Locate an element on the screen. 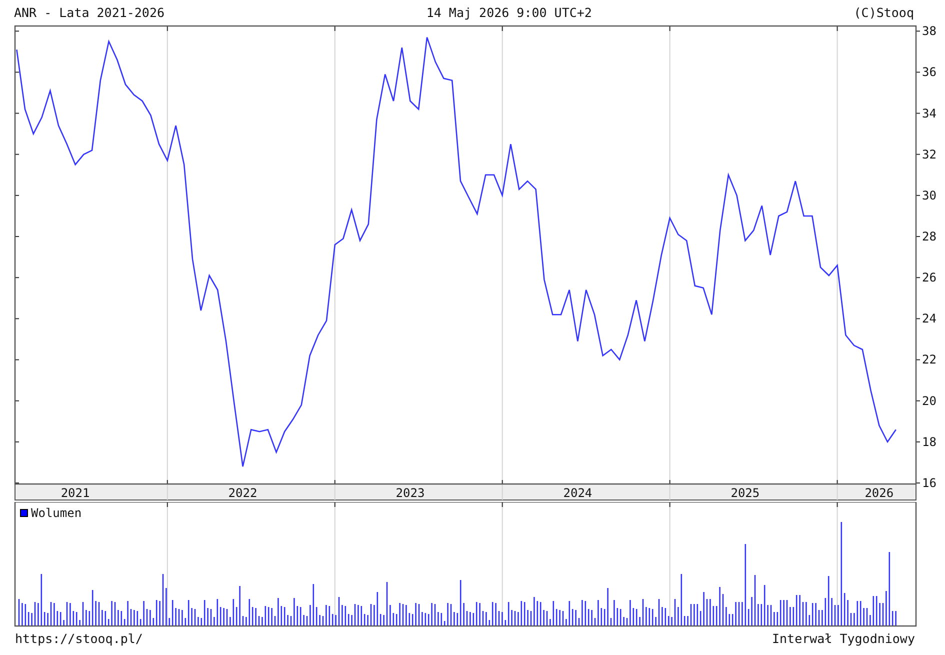 The width and height of the screenshot is (945, 655). chart-title: ANR - Lata 2021-2026 is located at coordinates (89, 12).